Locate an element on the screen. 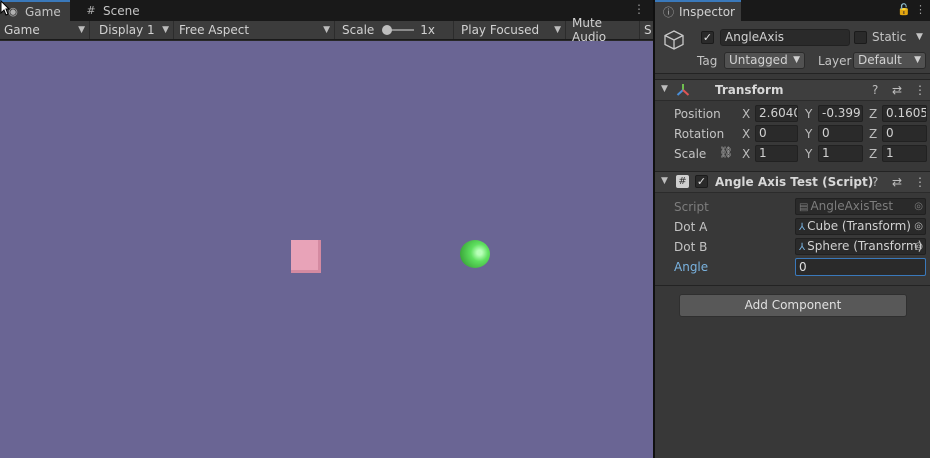 This screenshot has height=458, width=930. script-component-title: Angle Axis Test (Script) is located at coordinates (794, 182).